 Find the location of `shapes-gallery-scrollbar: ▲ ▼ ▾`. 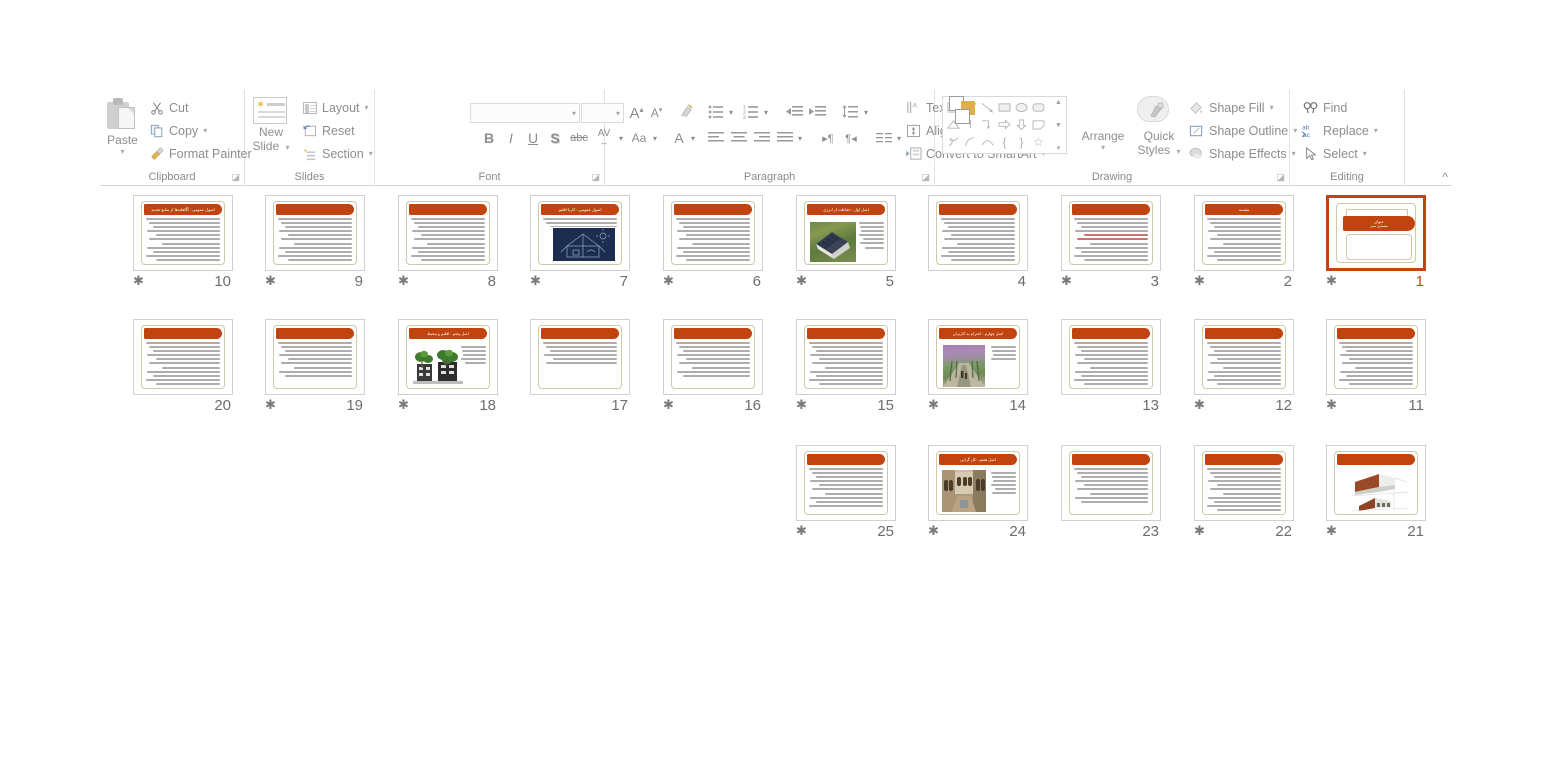

shapes-gallery-scrollbar: ▲ ▼ ▾ is located at coordinates (1058, 126).